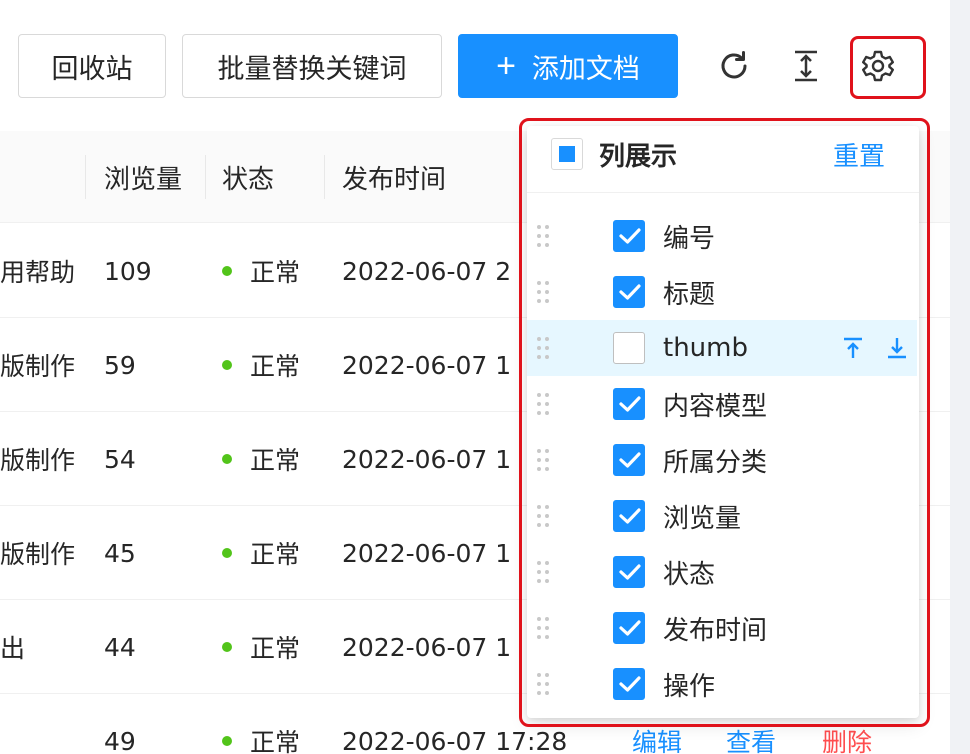  Describe the element at coordinates (859, 154) in the screenshot. I see `reset-link: 重置` at that location.